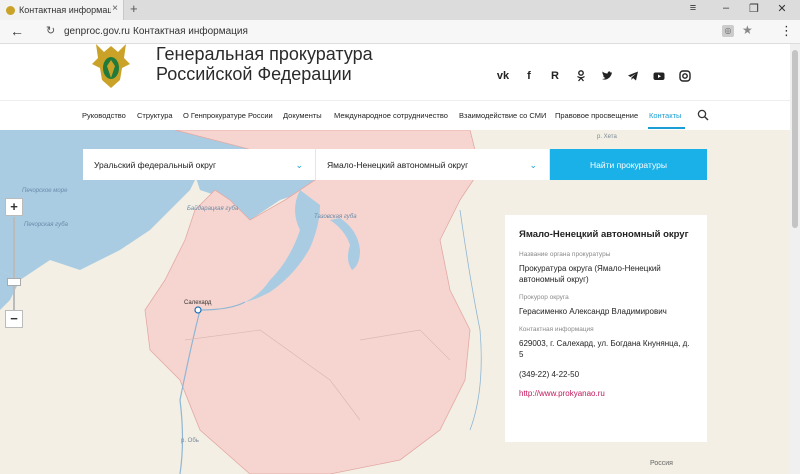  What do you see at coordinates (45, 191) in the screenshot?
I see `map-label-pechora-sea: Печорское море` at bounding box center [45, 191].